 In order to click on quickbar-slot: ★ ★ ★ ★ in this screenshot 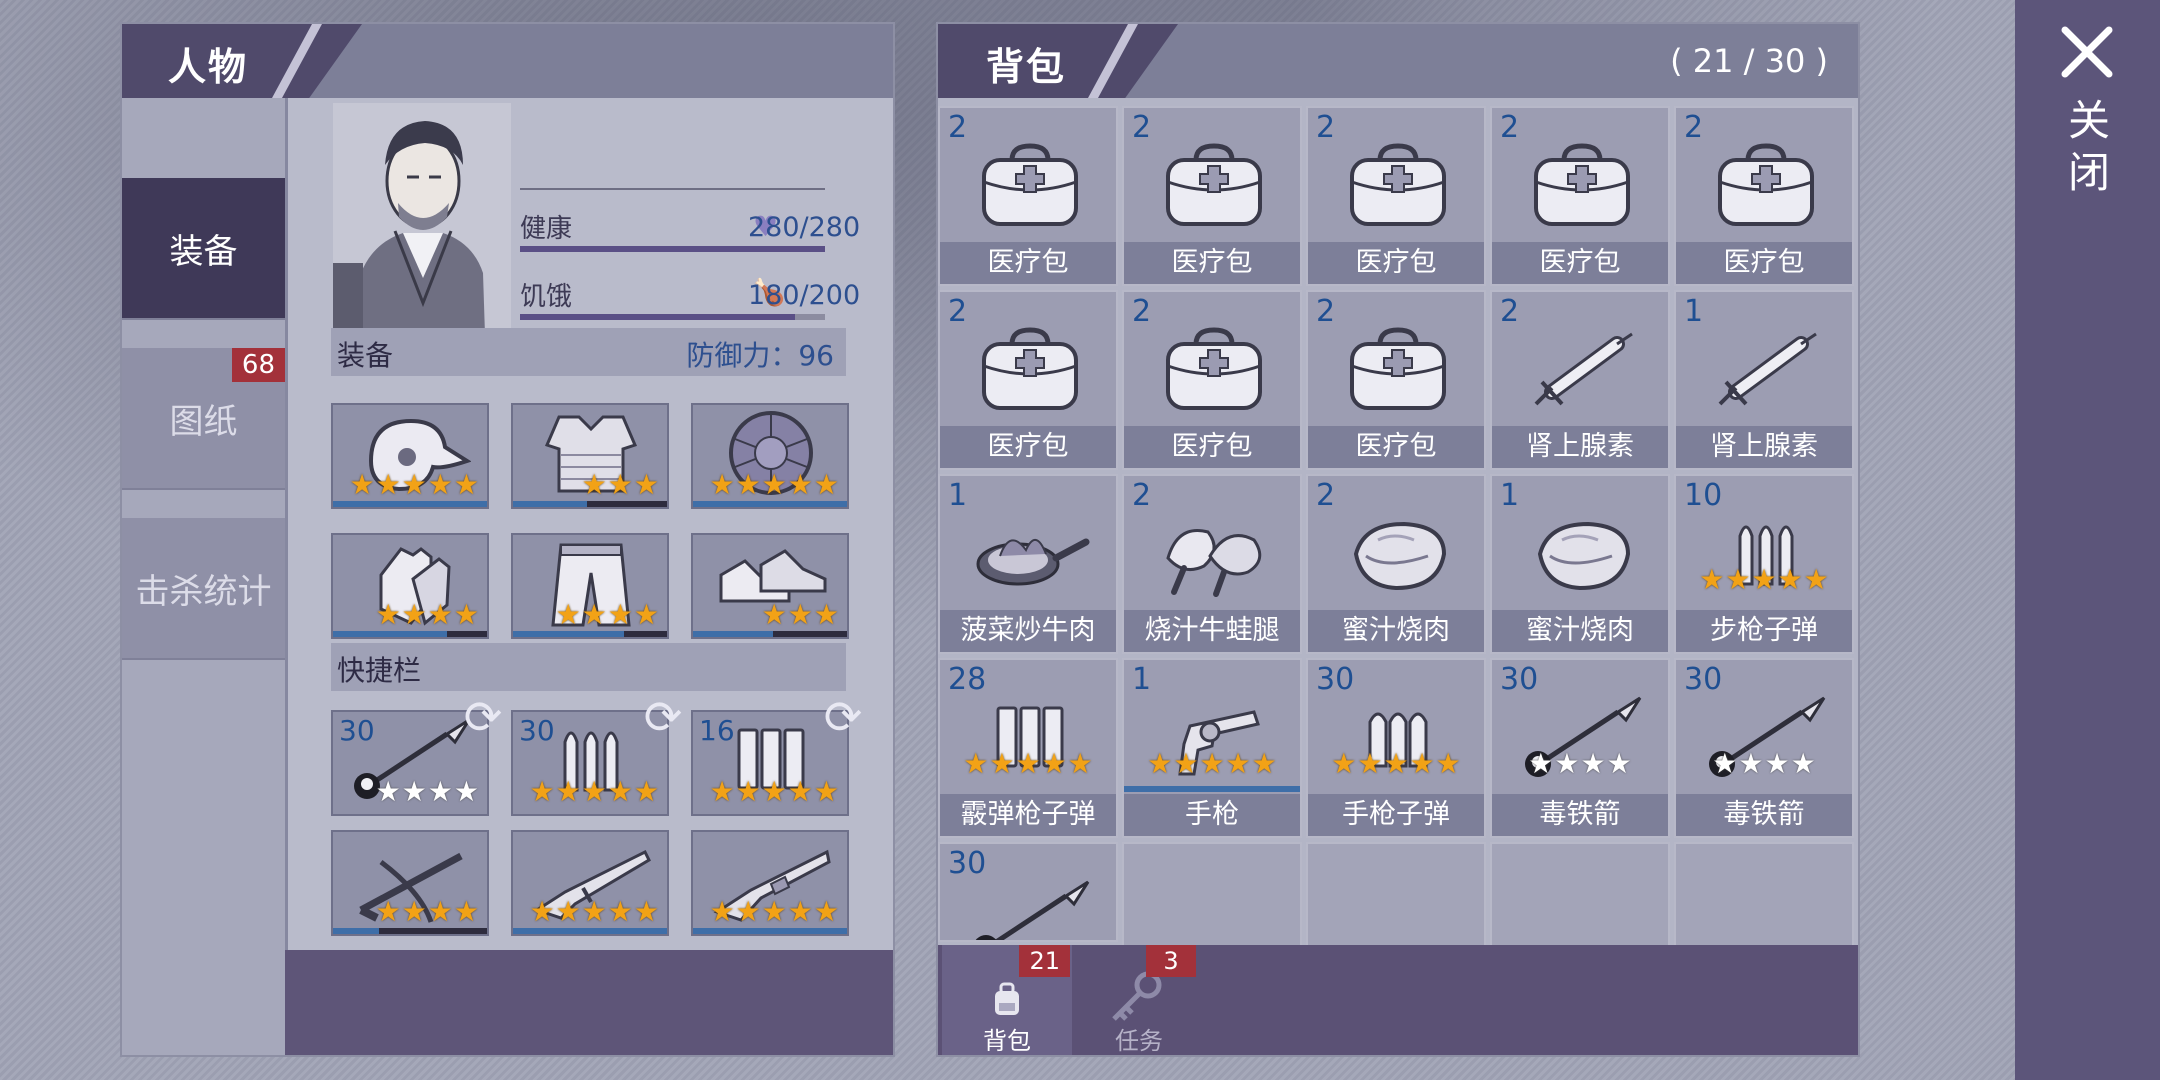, I will do `click(410, 883)`.